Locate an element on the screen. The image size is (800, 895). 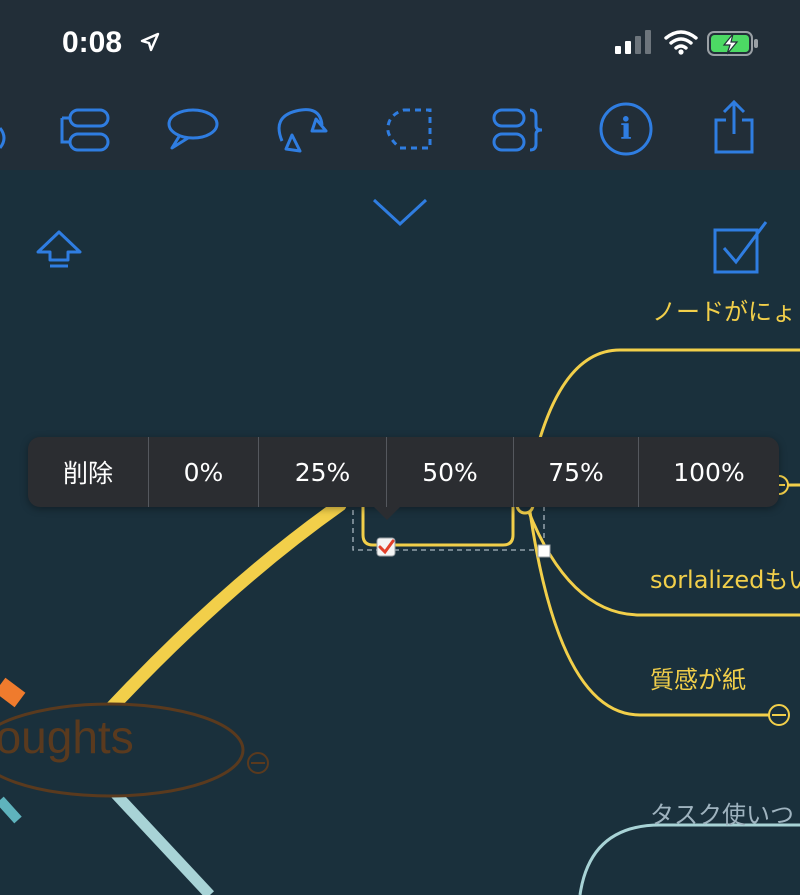
popup-pointer is located at coordinates (387, 513).